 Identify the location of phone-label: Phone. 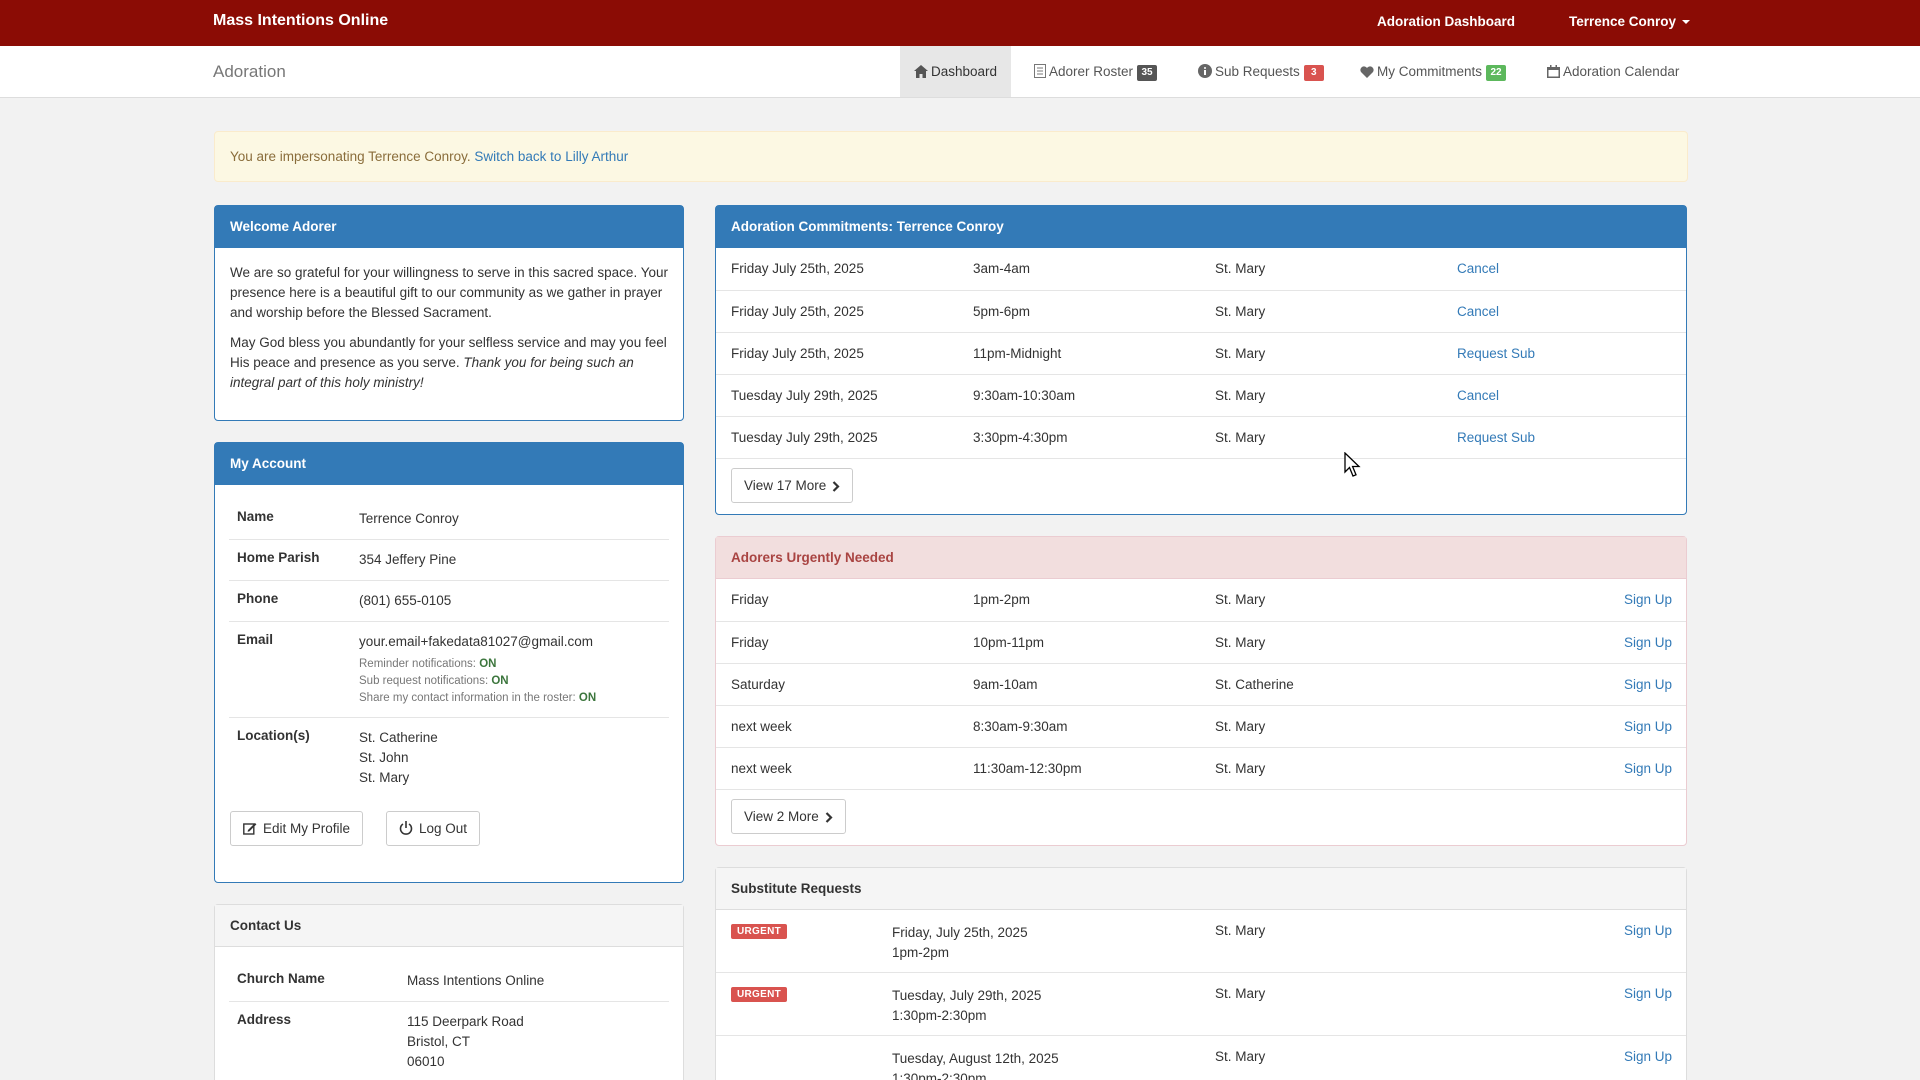
(258, 598).